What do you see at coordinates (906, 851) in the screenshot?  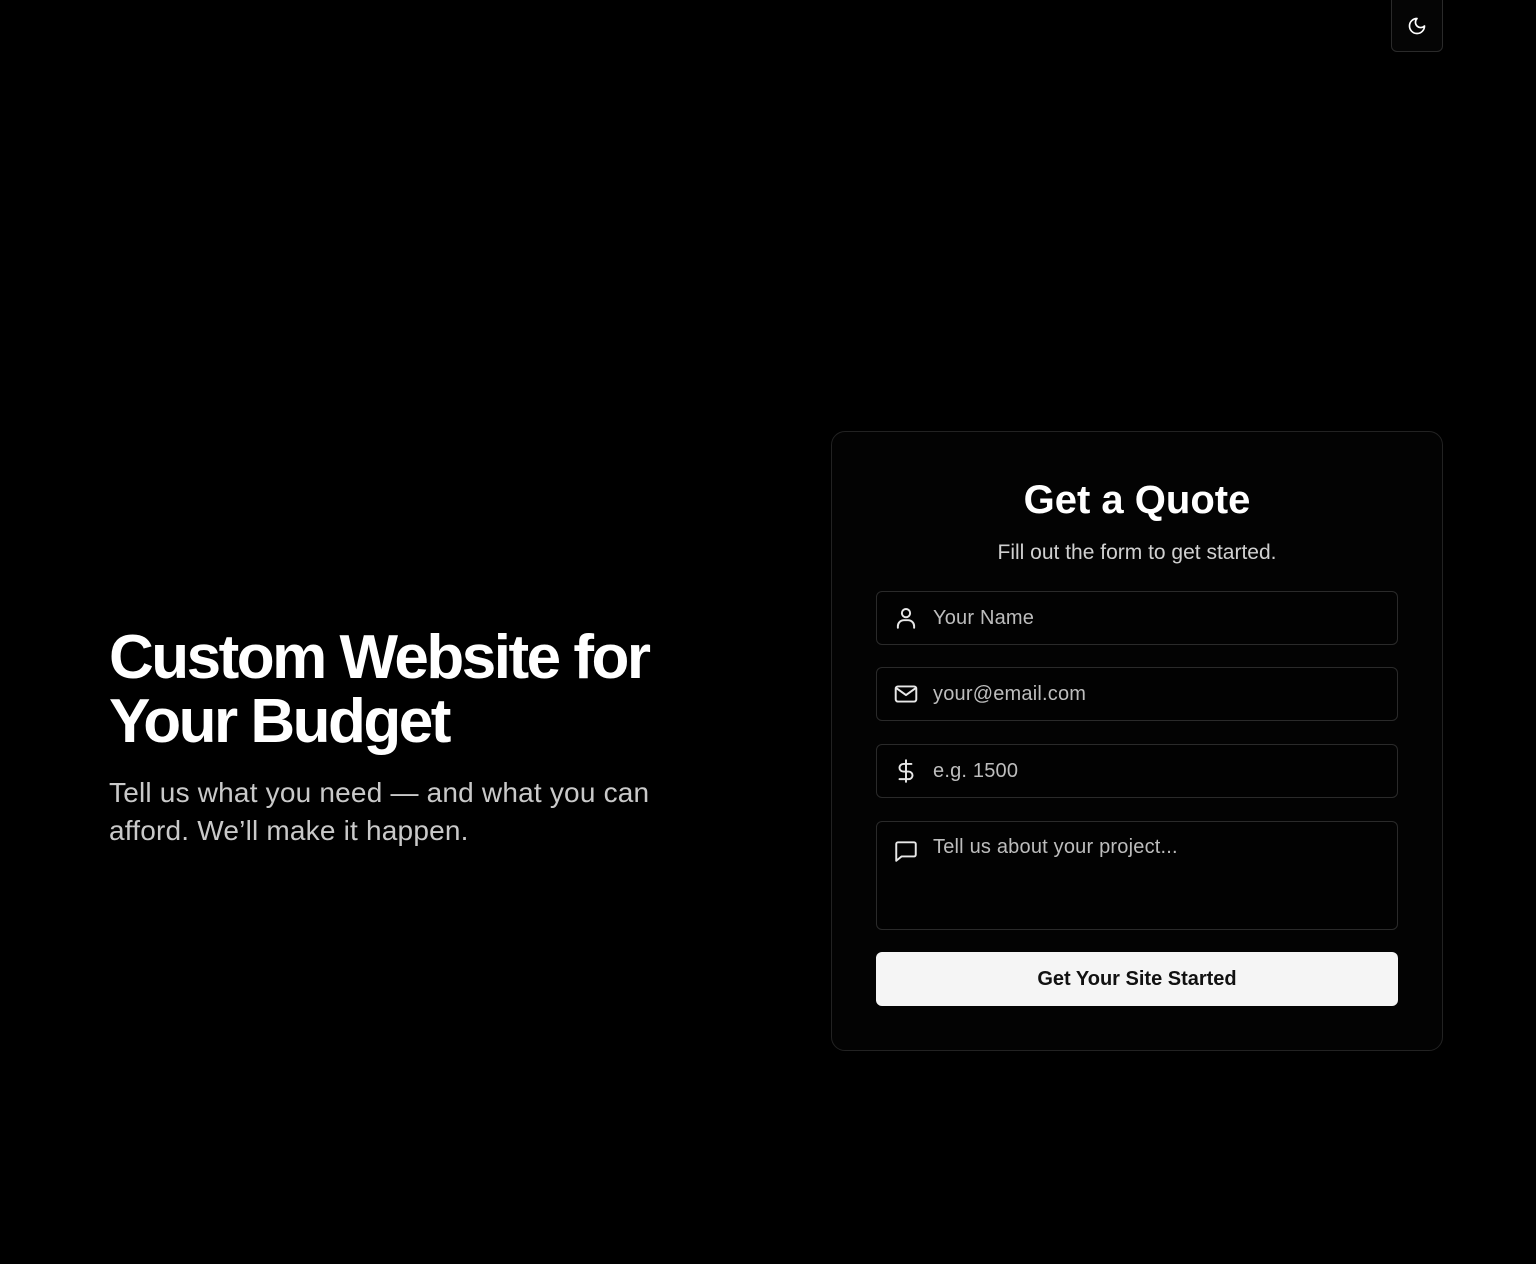 I see `message-icon` at bounding box center [906, 851].